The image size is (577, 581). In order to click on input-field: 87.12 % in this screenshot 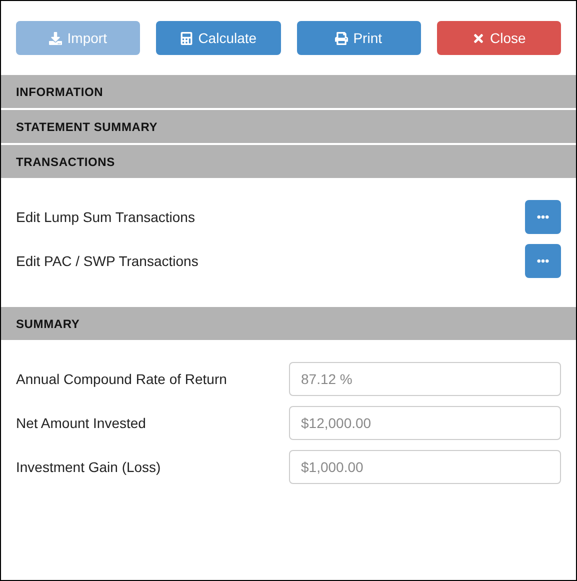, I will do `click(425, 379)`.